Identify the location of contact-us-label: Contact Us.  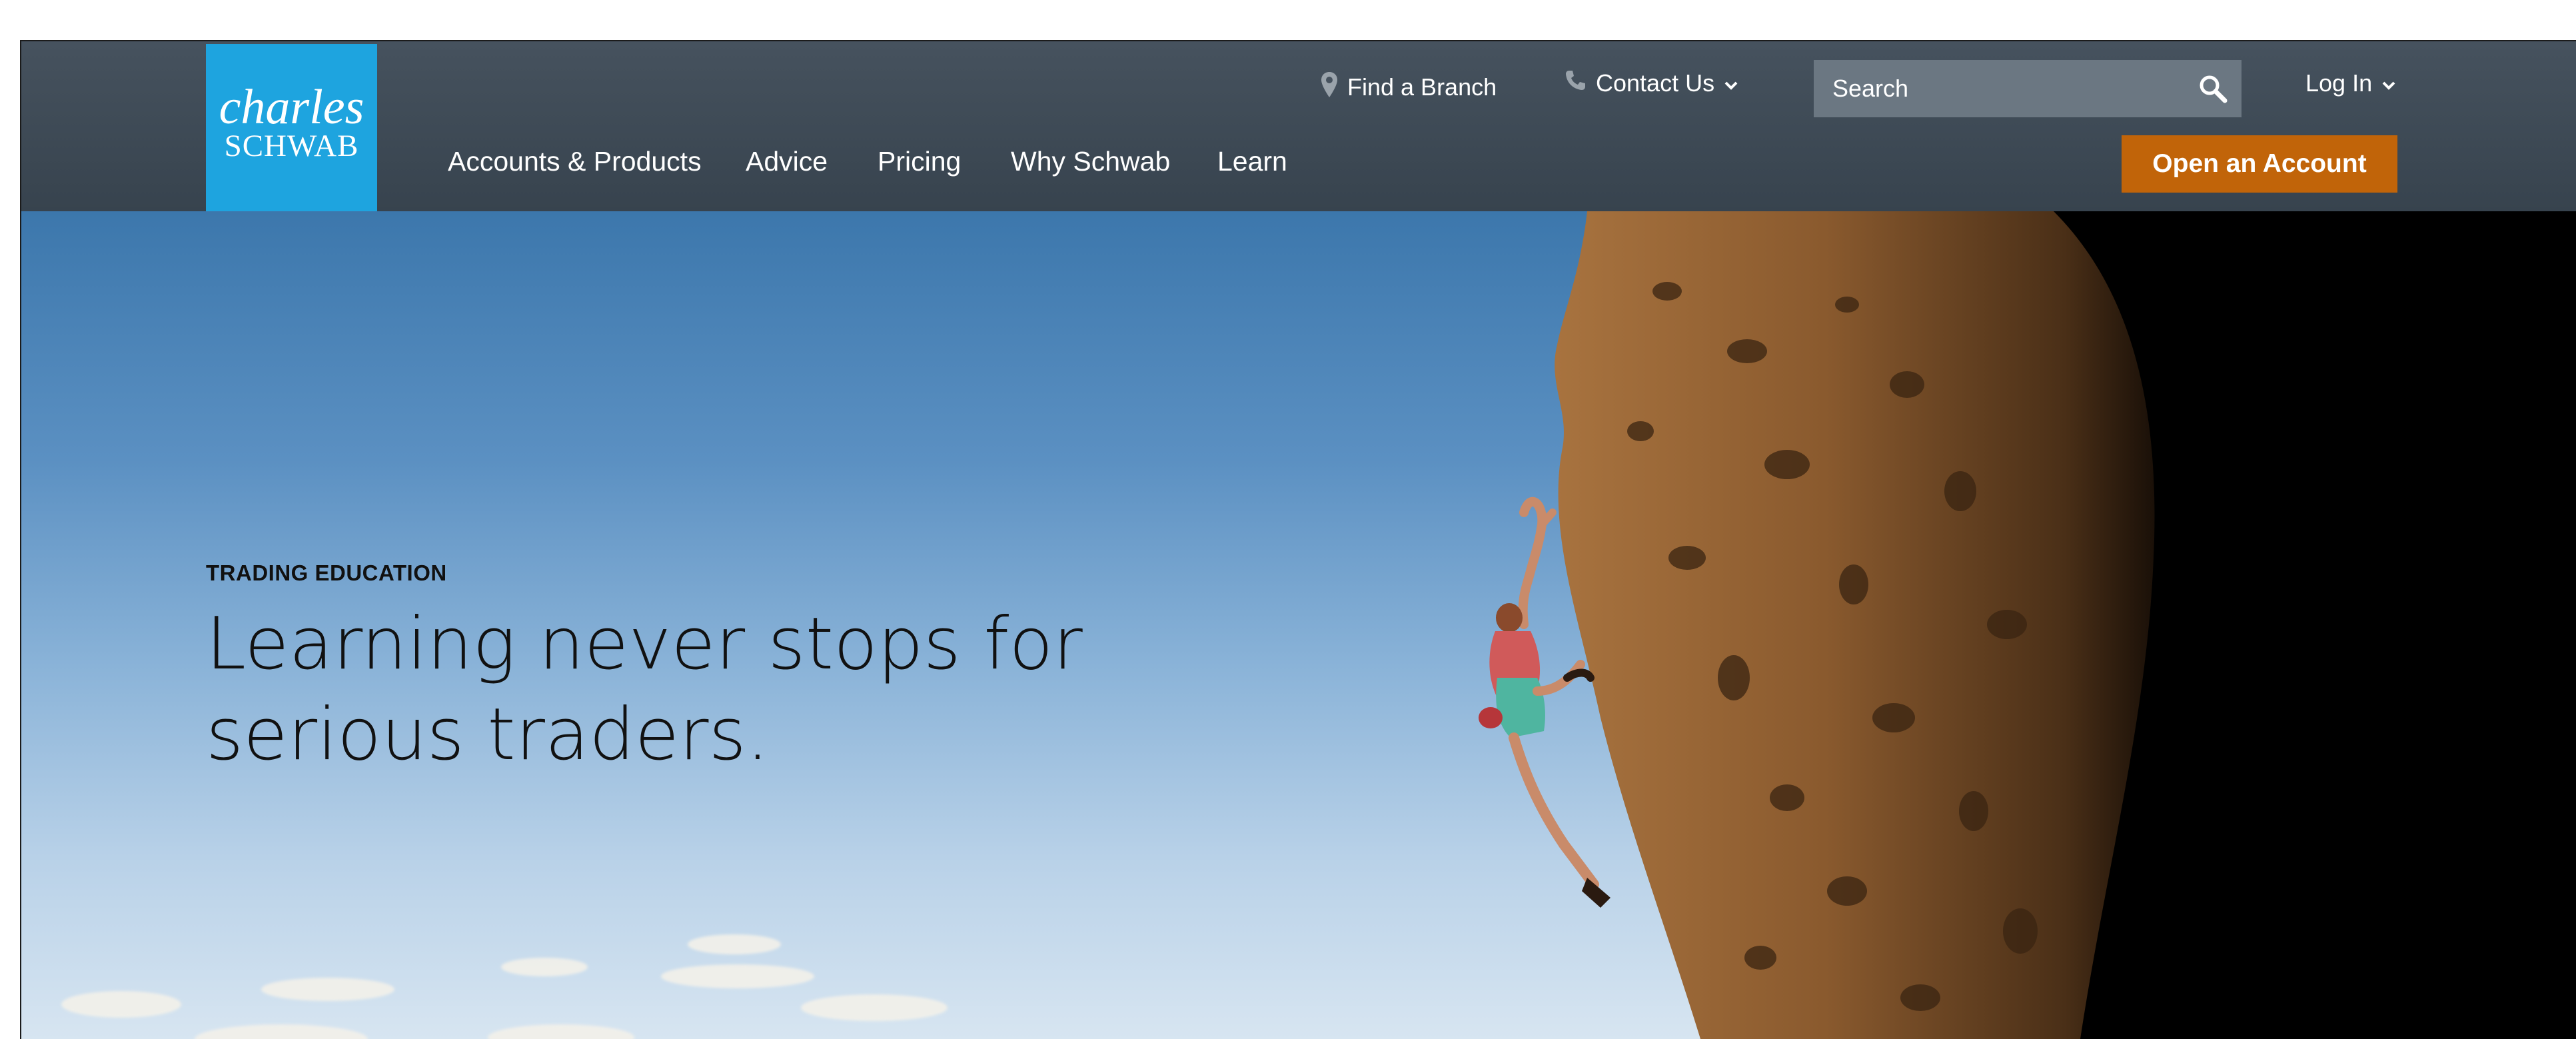
(1655, 83).